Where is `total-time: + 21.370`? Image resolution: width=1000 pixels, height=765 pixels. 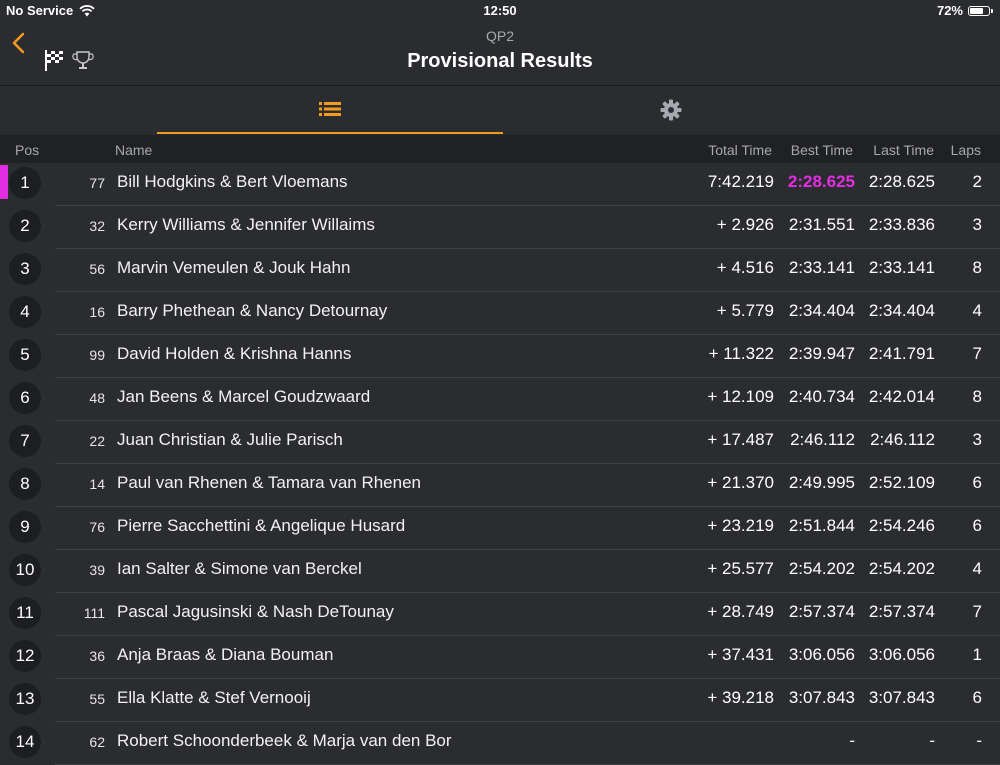 total-time: + 21.370 is located at coordinates (740, 482).